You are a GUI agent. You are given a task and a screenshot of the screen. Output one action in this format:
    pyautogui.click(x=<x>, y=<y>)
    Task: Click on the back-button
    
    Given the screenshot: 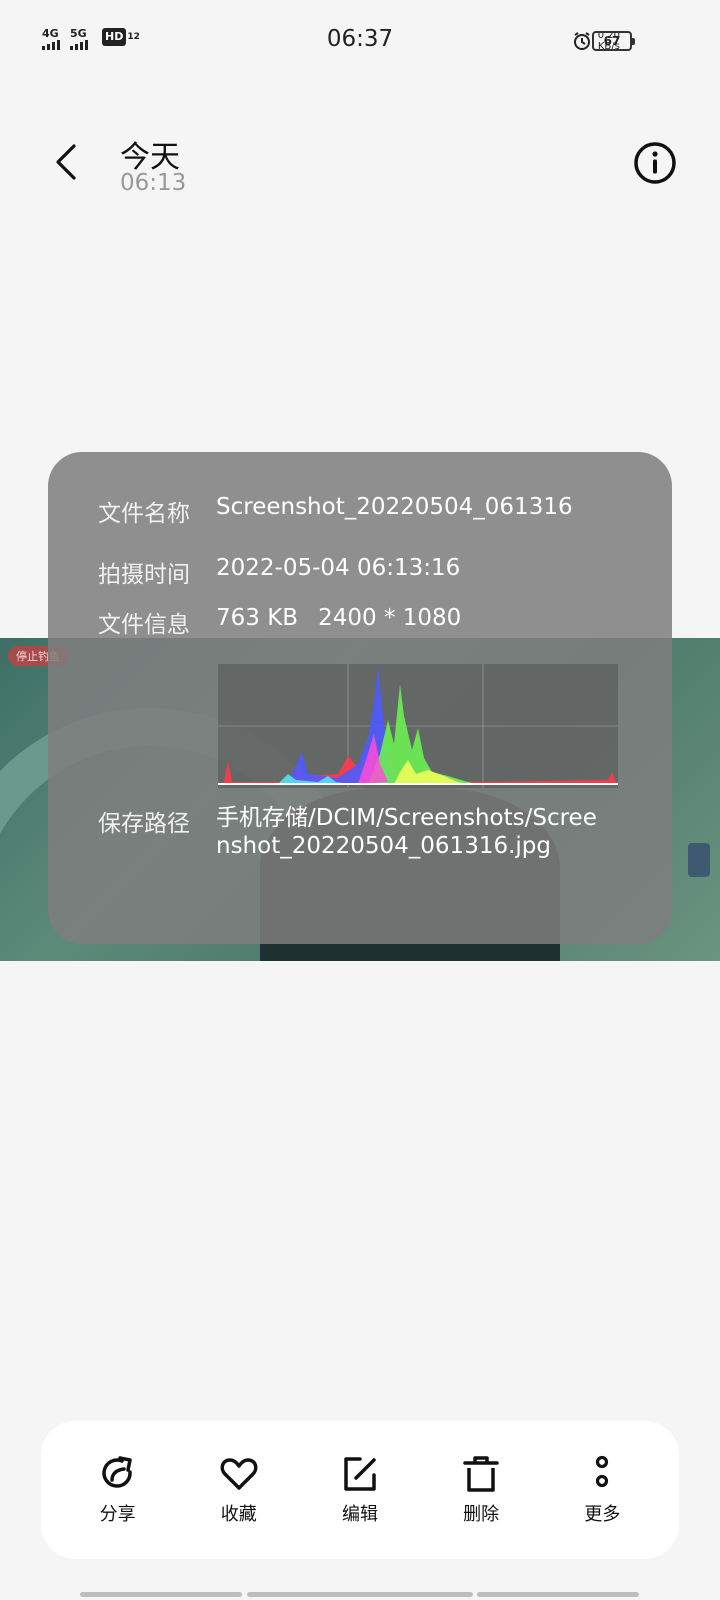 What is the action you would take?
    pyautogui.click(x=66, y=162)
    